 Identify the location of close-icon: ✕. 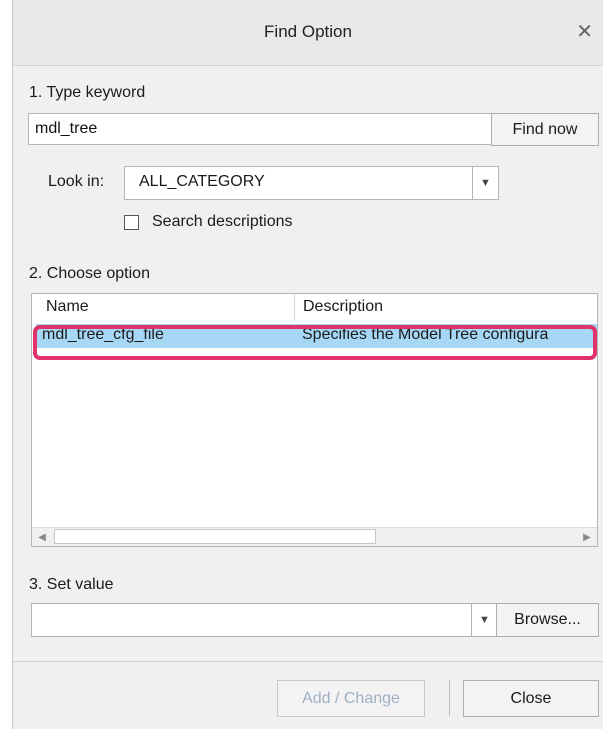
(584, 31).